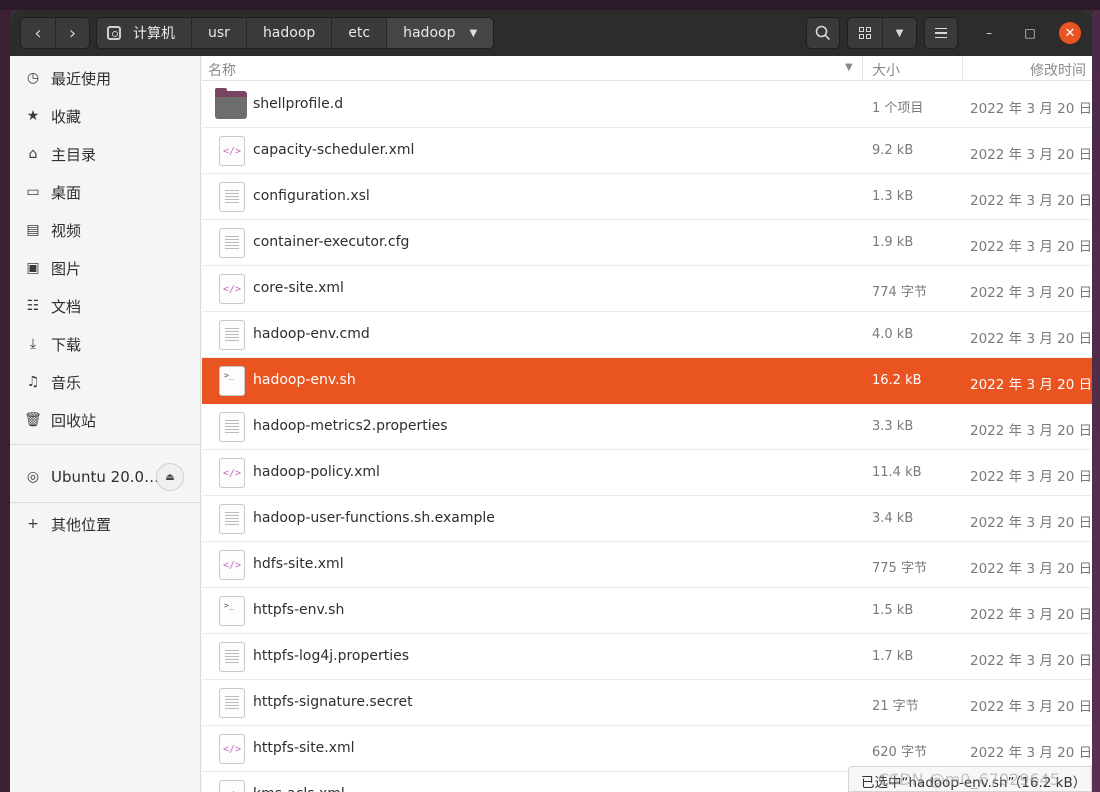 This screenshot has width=1100, height=792. Describe the element at coordinates (299, 610) in the screenshot. I see `file-name: httpfs-env.sh` at that location.